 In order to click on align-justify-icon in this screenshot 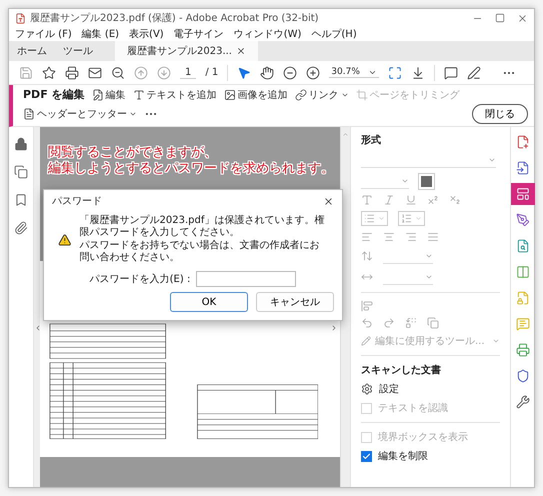, I will do `click(433, 237)`.